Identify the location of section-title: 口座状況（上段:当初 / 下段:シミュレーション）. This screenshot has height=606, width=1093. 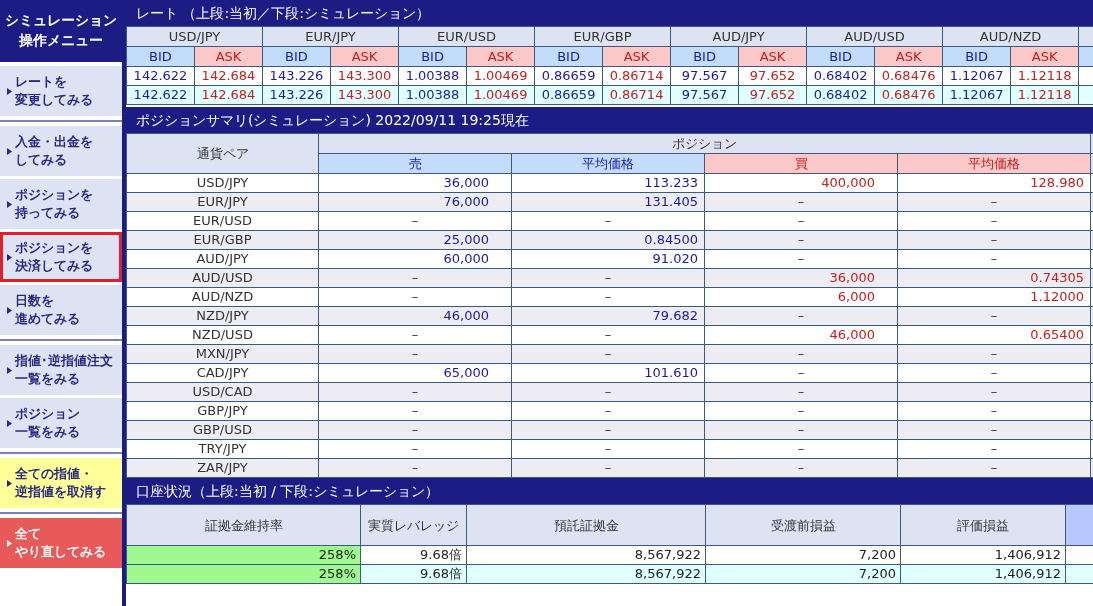
(609, 491).